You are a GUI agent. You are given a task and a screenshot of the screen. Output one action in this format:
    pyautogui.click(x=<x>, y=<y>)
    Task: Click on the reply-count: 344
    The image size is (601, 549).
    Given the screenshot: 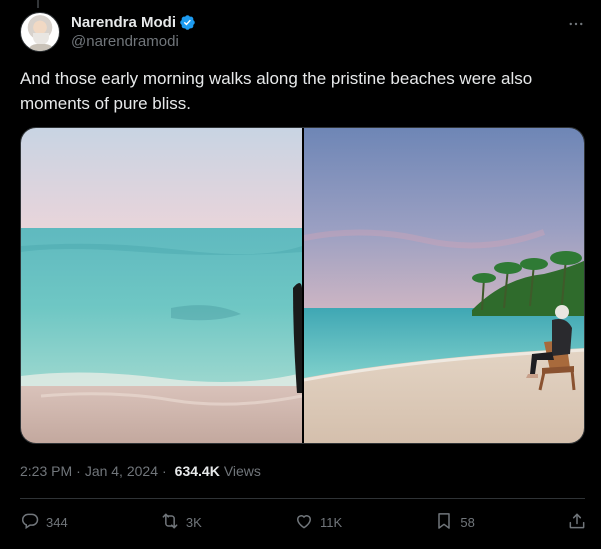 What is the action you would take?
    pyautogui.click(x=57, y=522)
    